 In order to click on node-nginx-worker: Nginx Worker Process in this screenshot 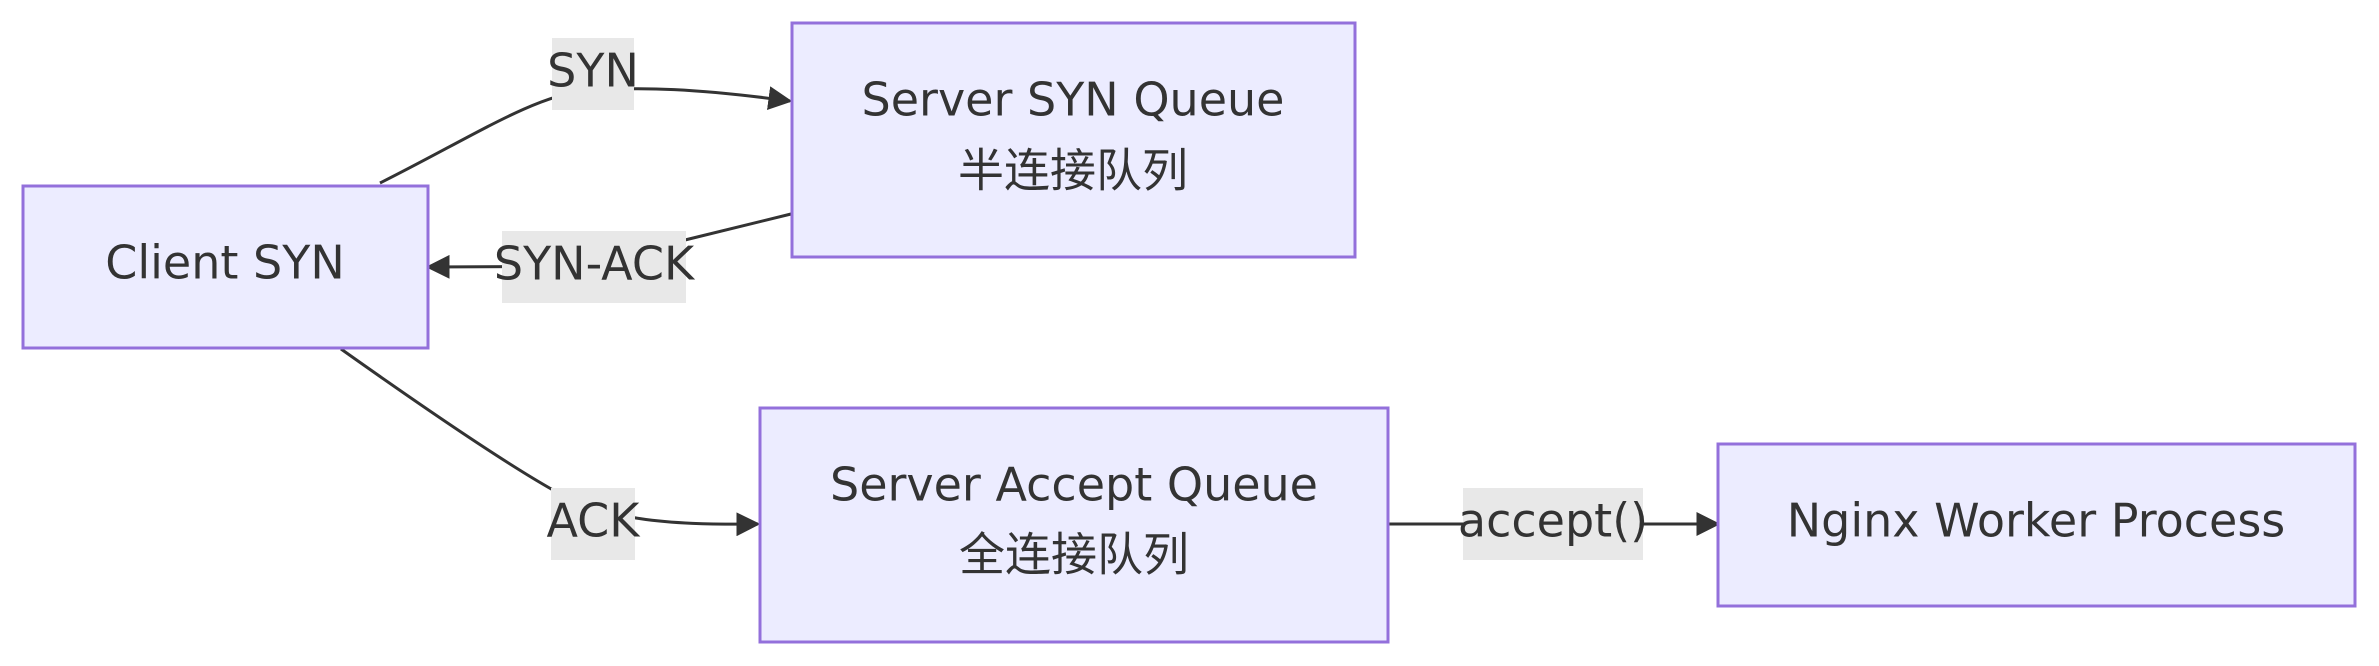, I will do `click(2036, 525)`.